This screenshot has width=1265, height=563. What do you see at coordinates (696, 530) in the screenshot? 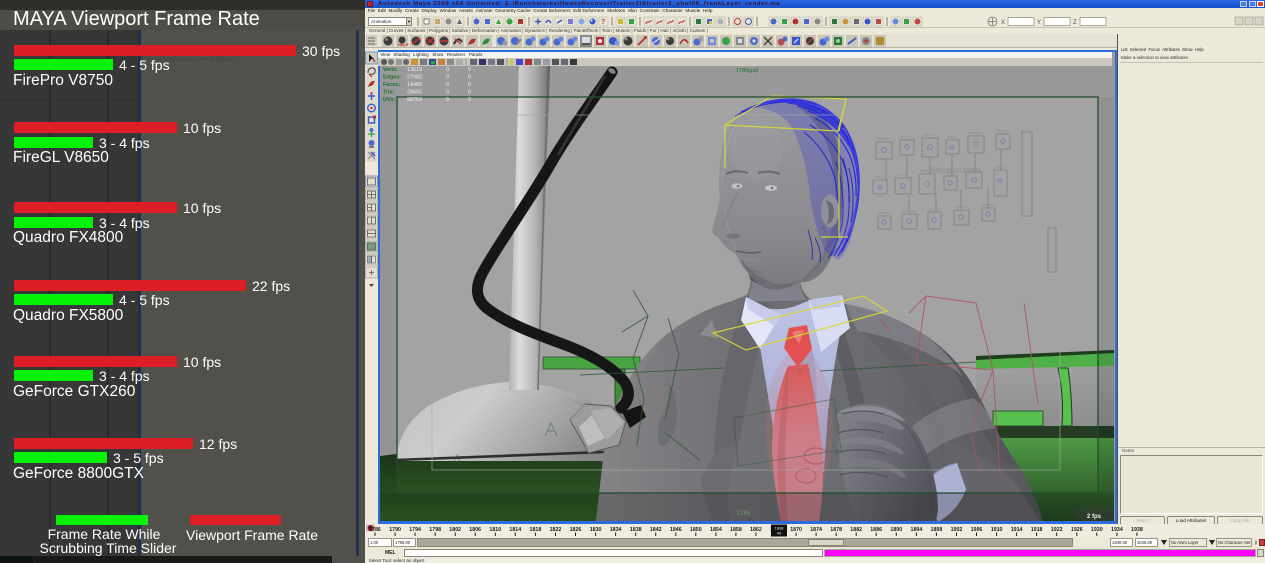
I see `svg-text: 1850` at bounding box center [696, 530].